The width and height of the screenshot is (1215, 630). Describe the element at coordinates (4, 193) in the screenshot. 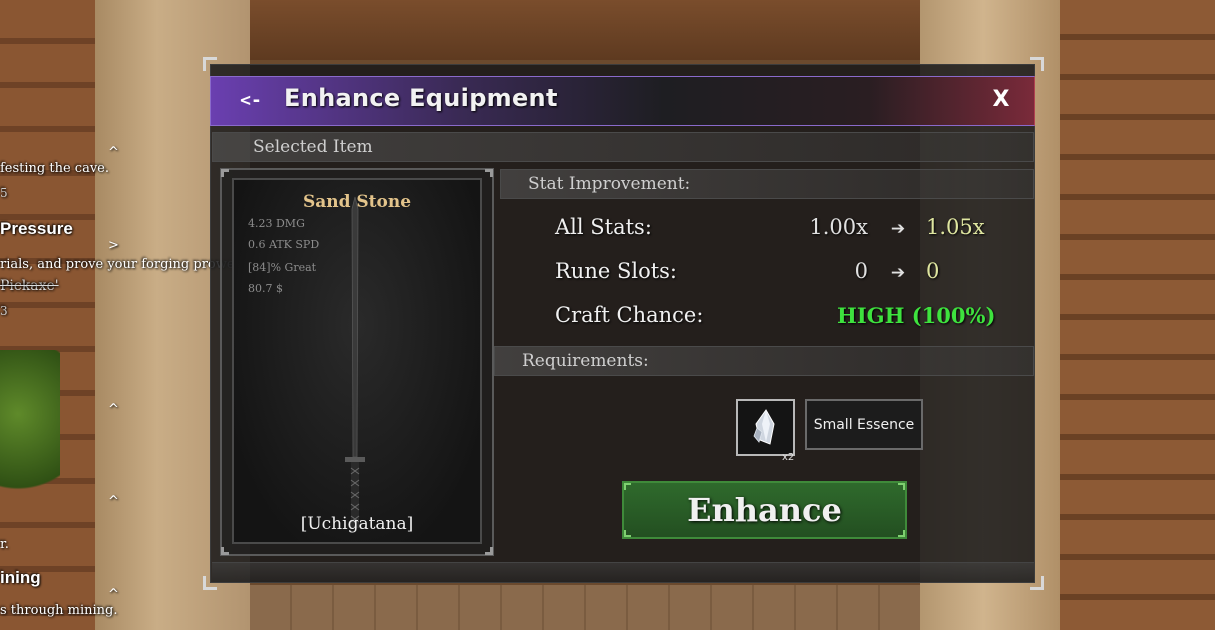

I see `quest-line: 5` at that location.